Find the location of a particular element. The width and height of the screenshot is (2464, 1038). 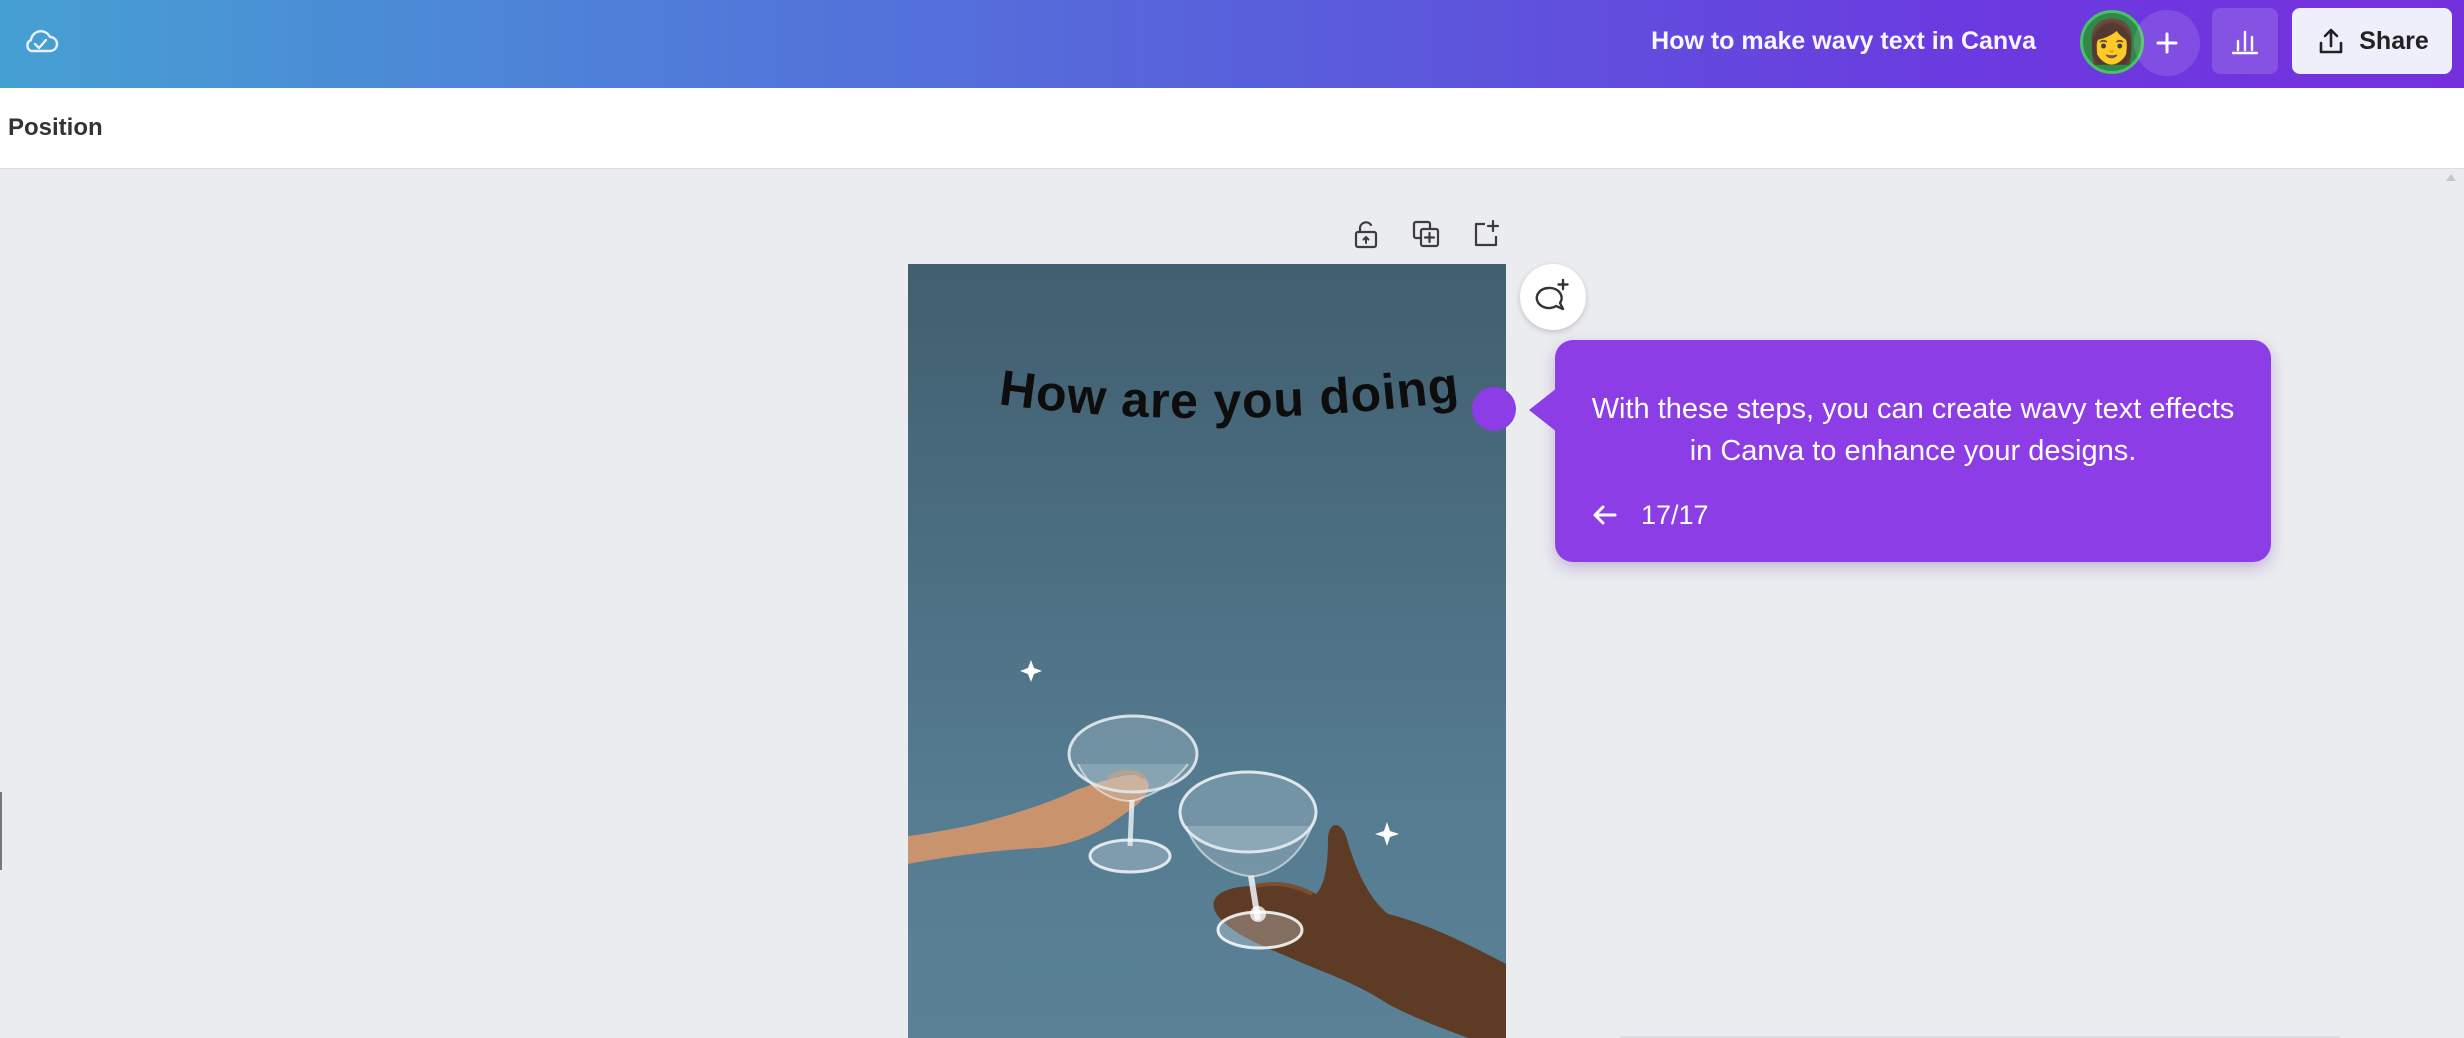

add-comment-button is located at coordinates (1553, 297).